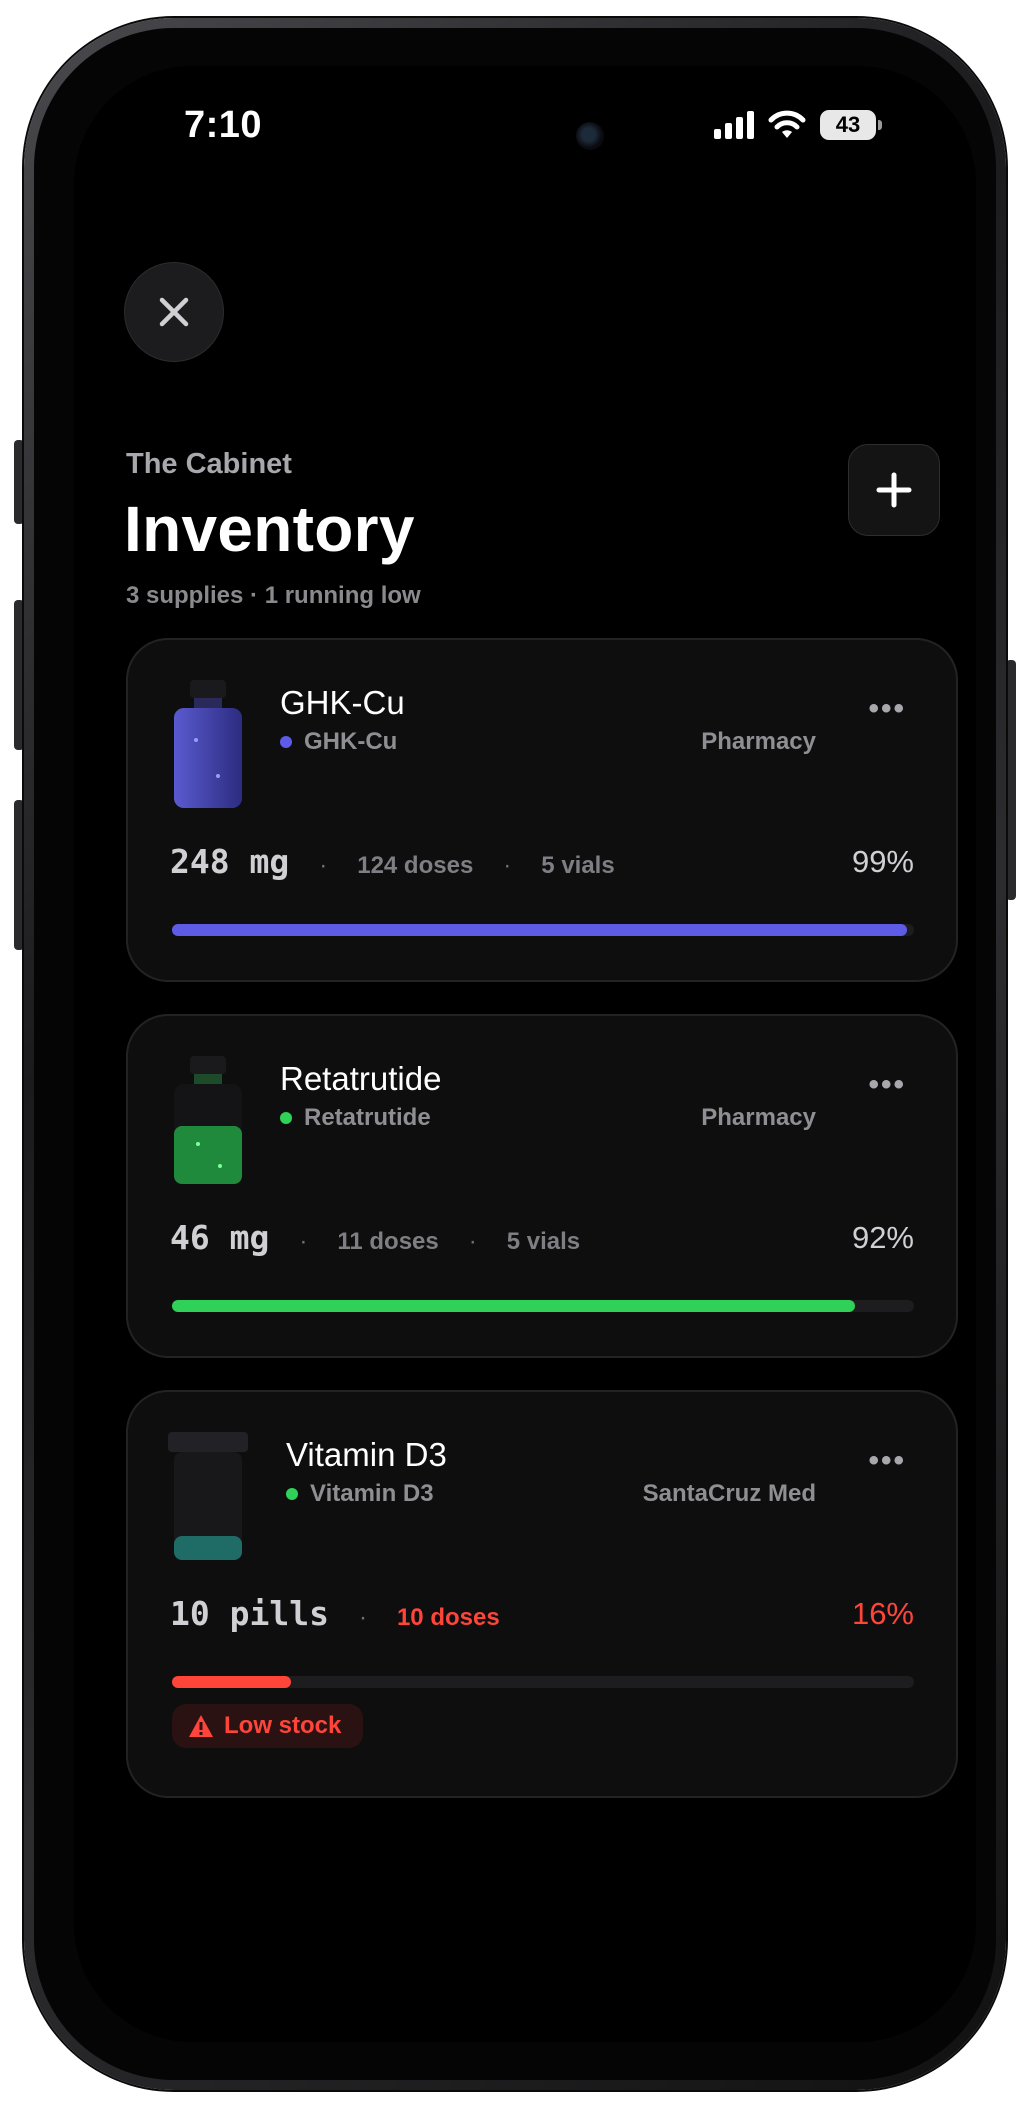 The height and width of the screenshot is (2108, 1030). What do you see at coordinates (269, 529) in the screenshot?
I see `page-title: Inventory` at bounding box center [269, 529].